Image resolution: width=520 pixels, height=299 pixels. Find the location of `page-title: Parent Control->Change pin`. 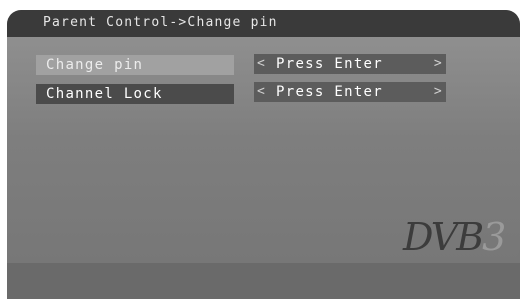

page-title: Parent Control->Change pin is located at coordinates (160, 22).